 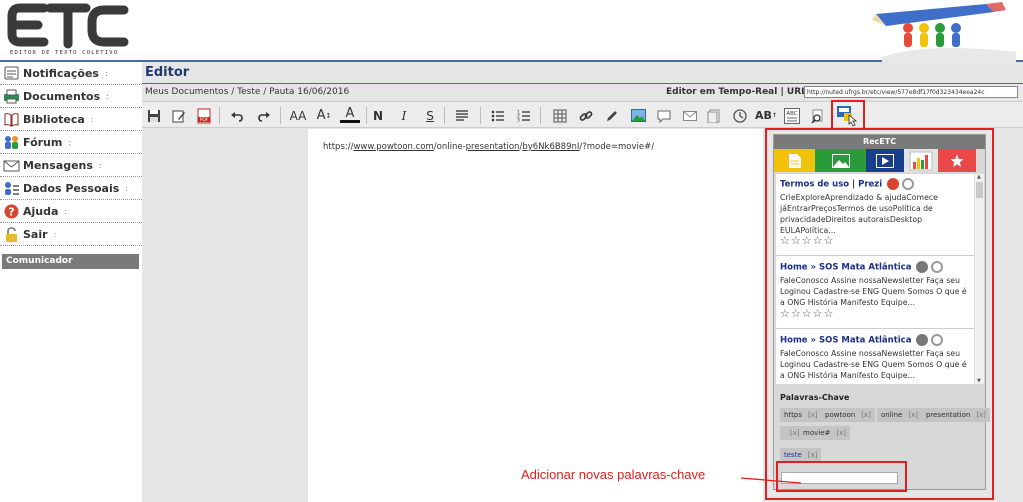 What do you see at coordinates (204, 120) in the screenshot?
I see `svg-text: PDF` at bounding box center [204, 120].